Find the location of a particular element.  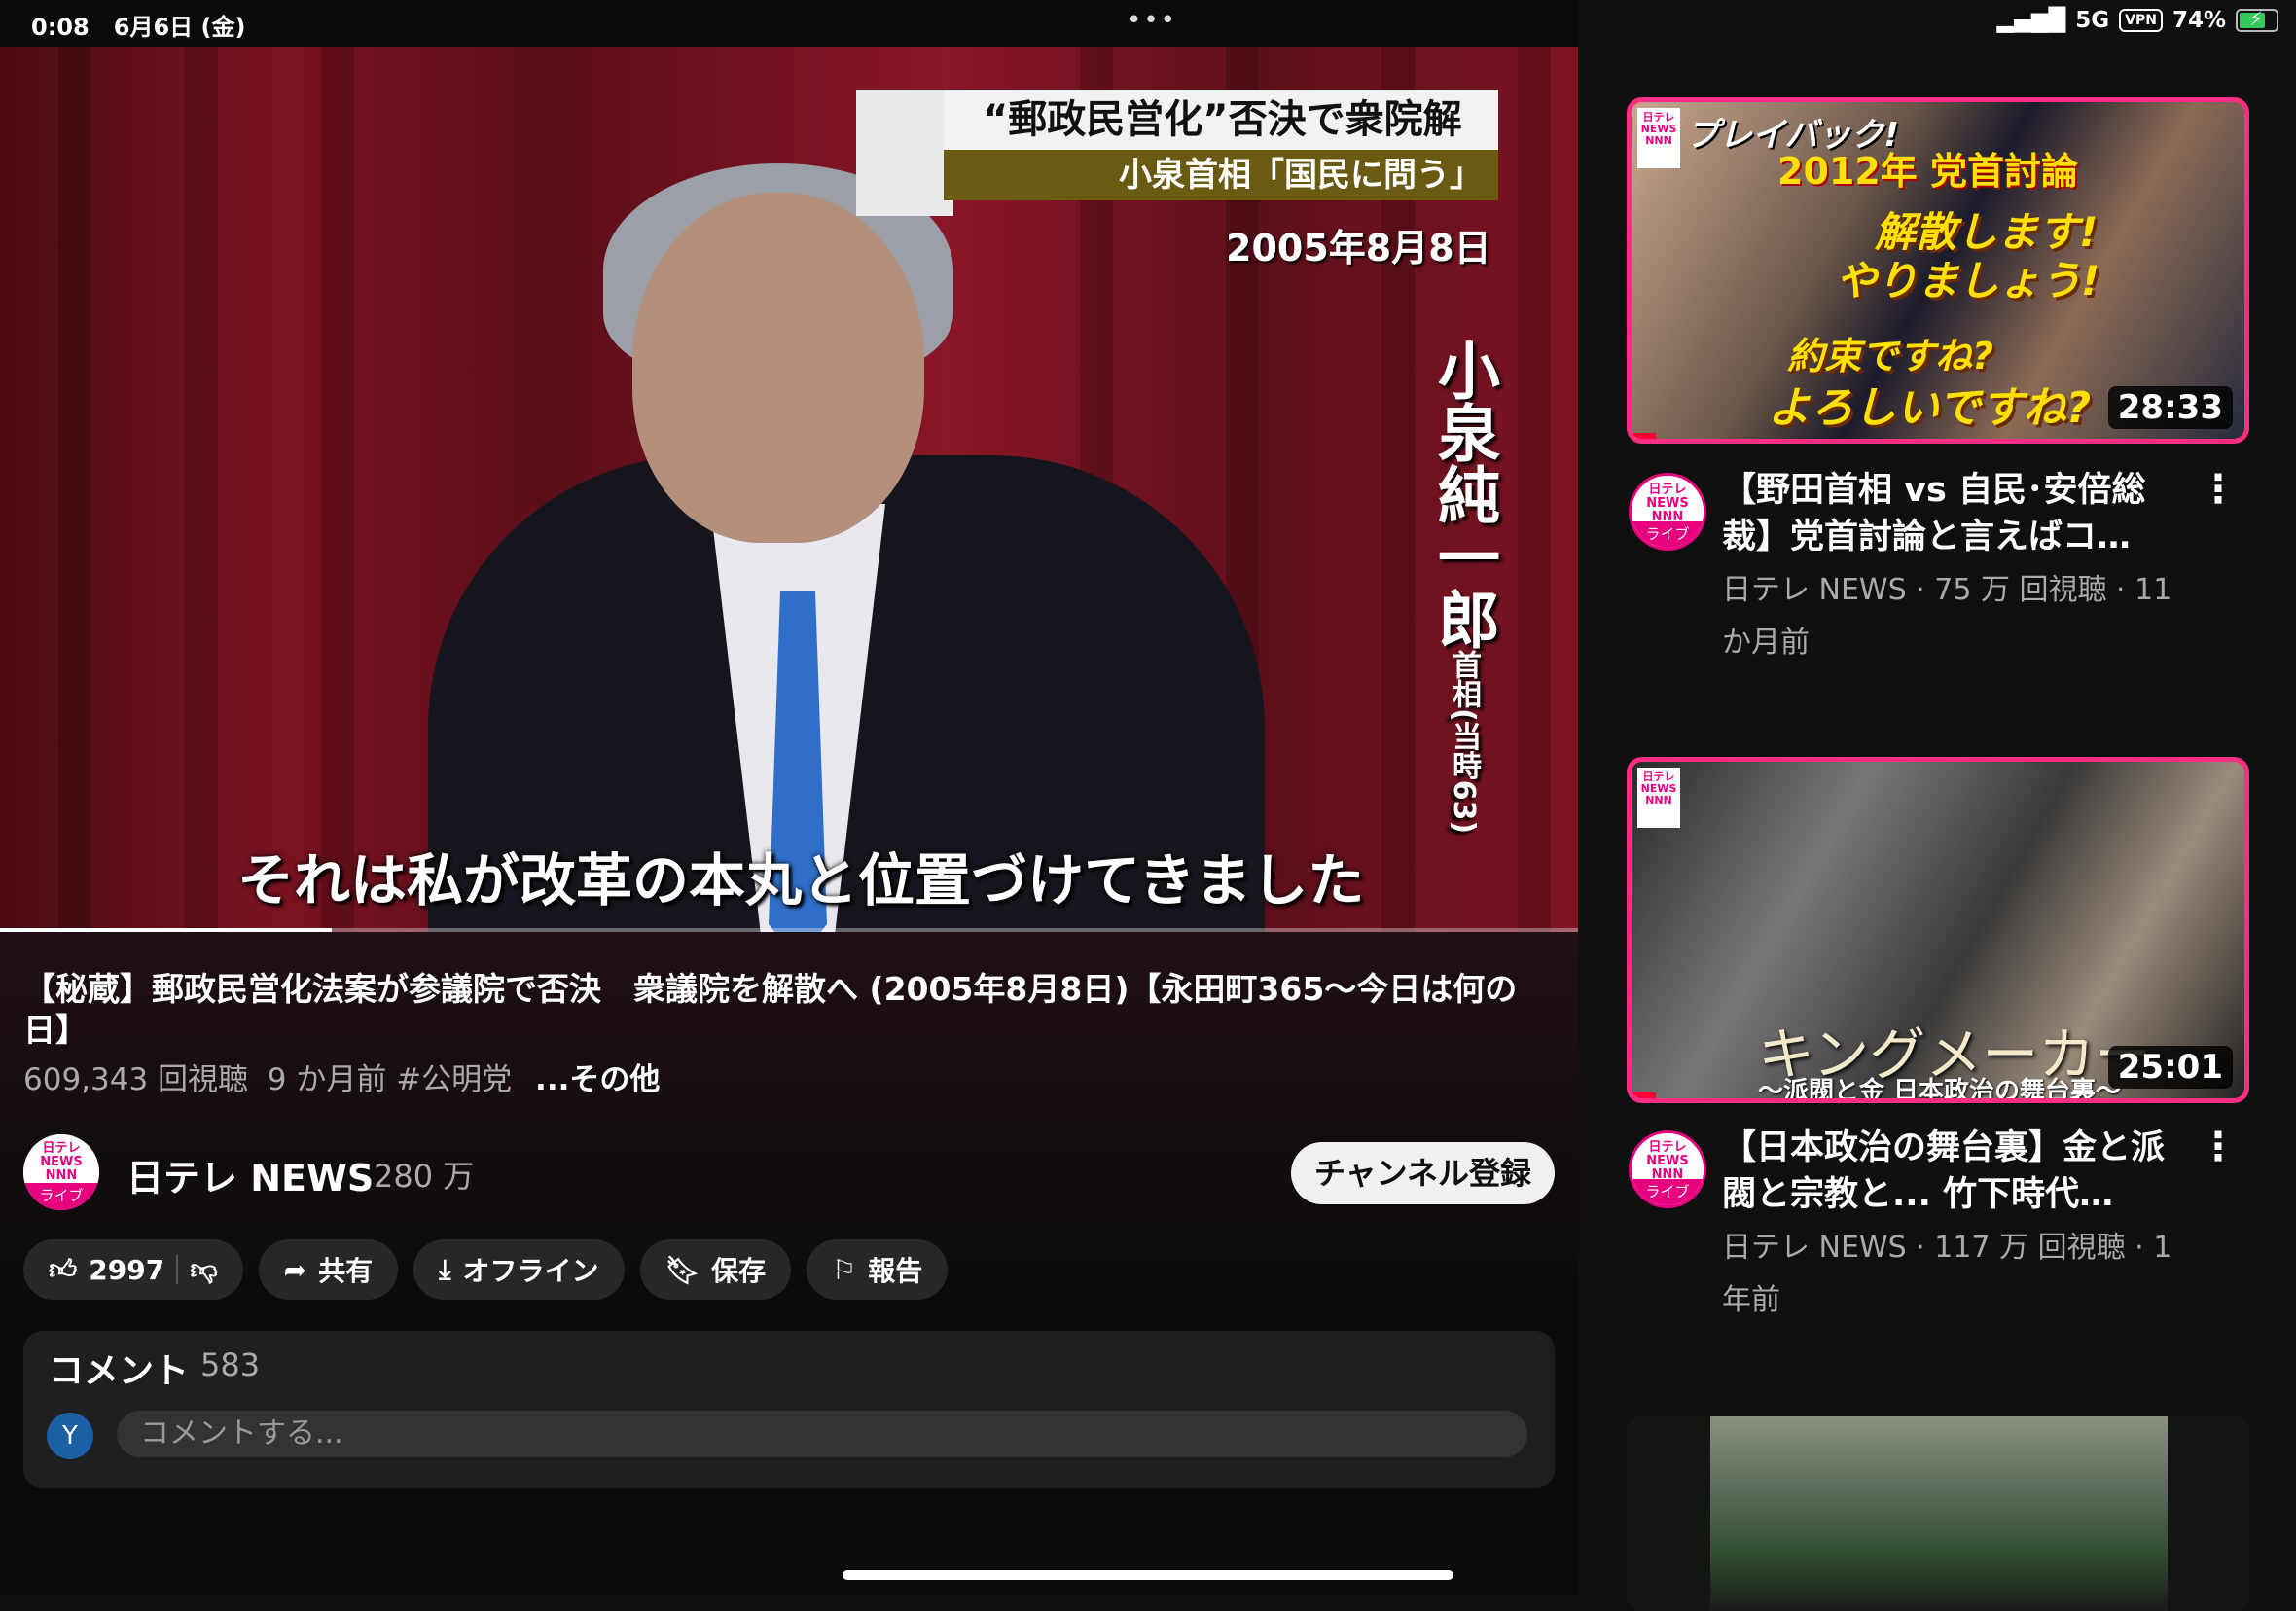

status-bar: 0:08 6月6日 (金) ••• ▂▄▆█ 5G VPN 74% ⚡ is located at coordinates (1148, 23).